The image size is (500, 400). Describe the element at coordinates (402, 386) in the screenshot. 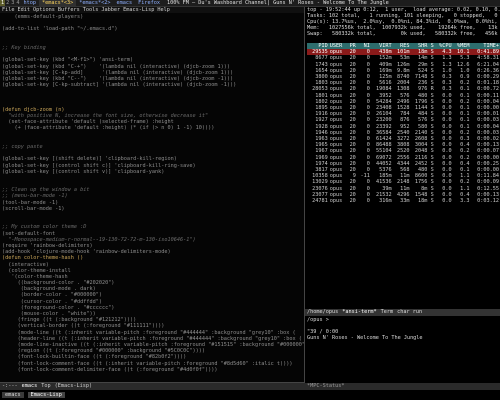

I see `mpc-mode-line: *MPC-Status*` at that location.